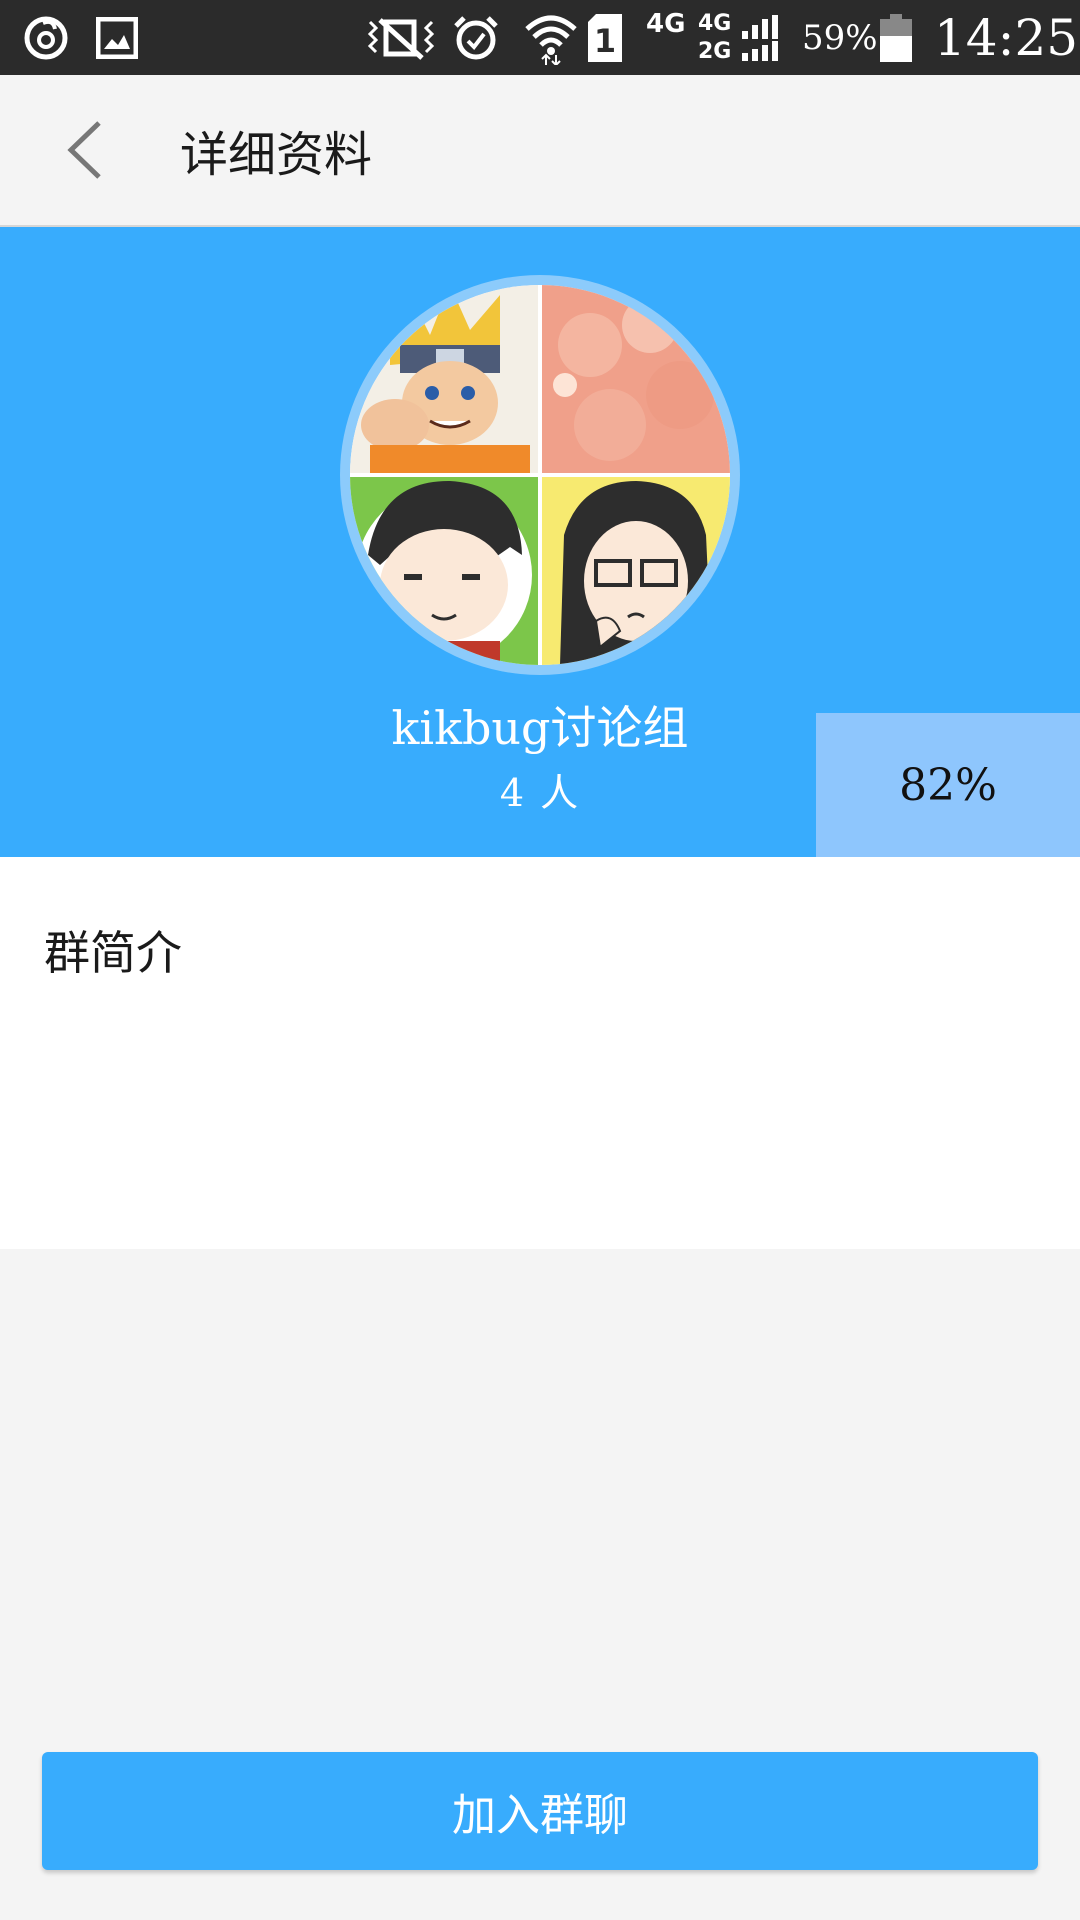 The image size is (1080, 1920). Describe the element at coordinates (1006, 37) in the screenshot. I see `status-time: 14:25` at that location.